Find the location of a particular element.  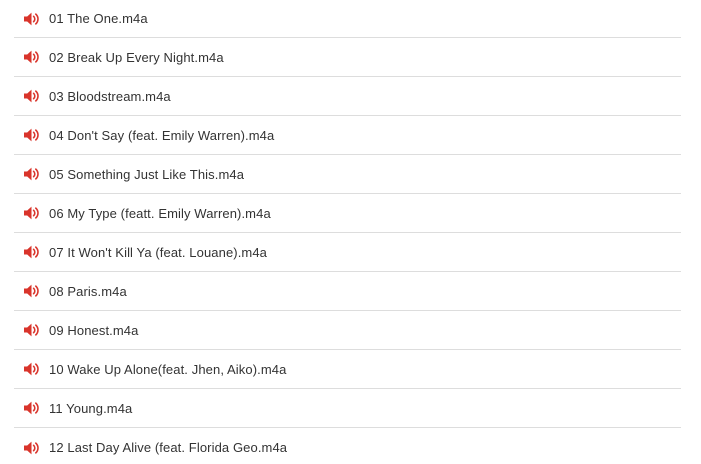

track-label: 04 Don't Say (feat. Emily Warren).m4a is located at coordinates (162, 135).